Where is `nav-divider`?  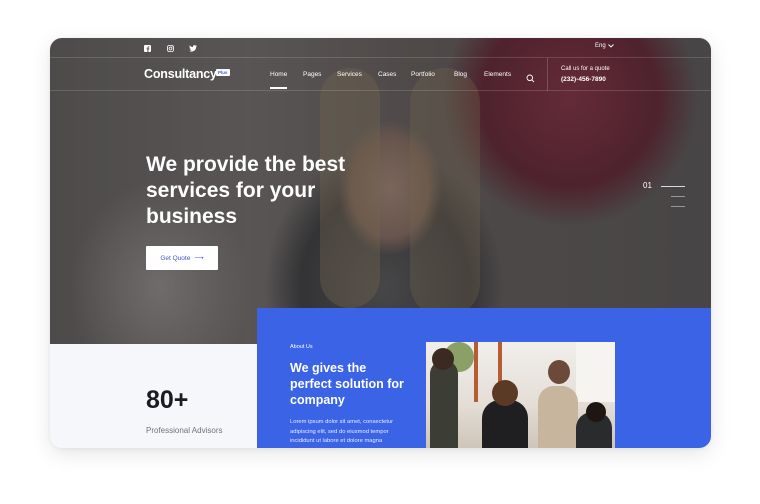
nav-divider is located at coordinates (547, 74).